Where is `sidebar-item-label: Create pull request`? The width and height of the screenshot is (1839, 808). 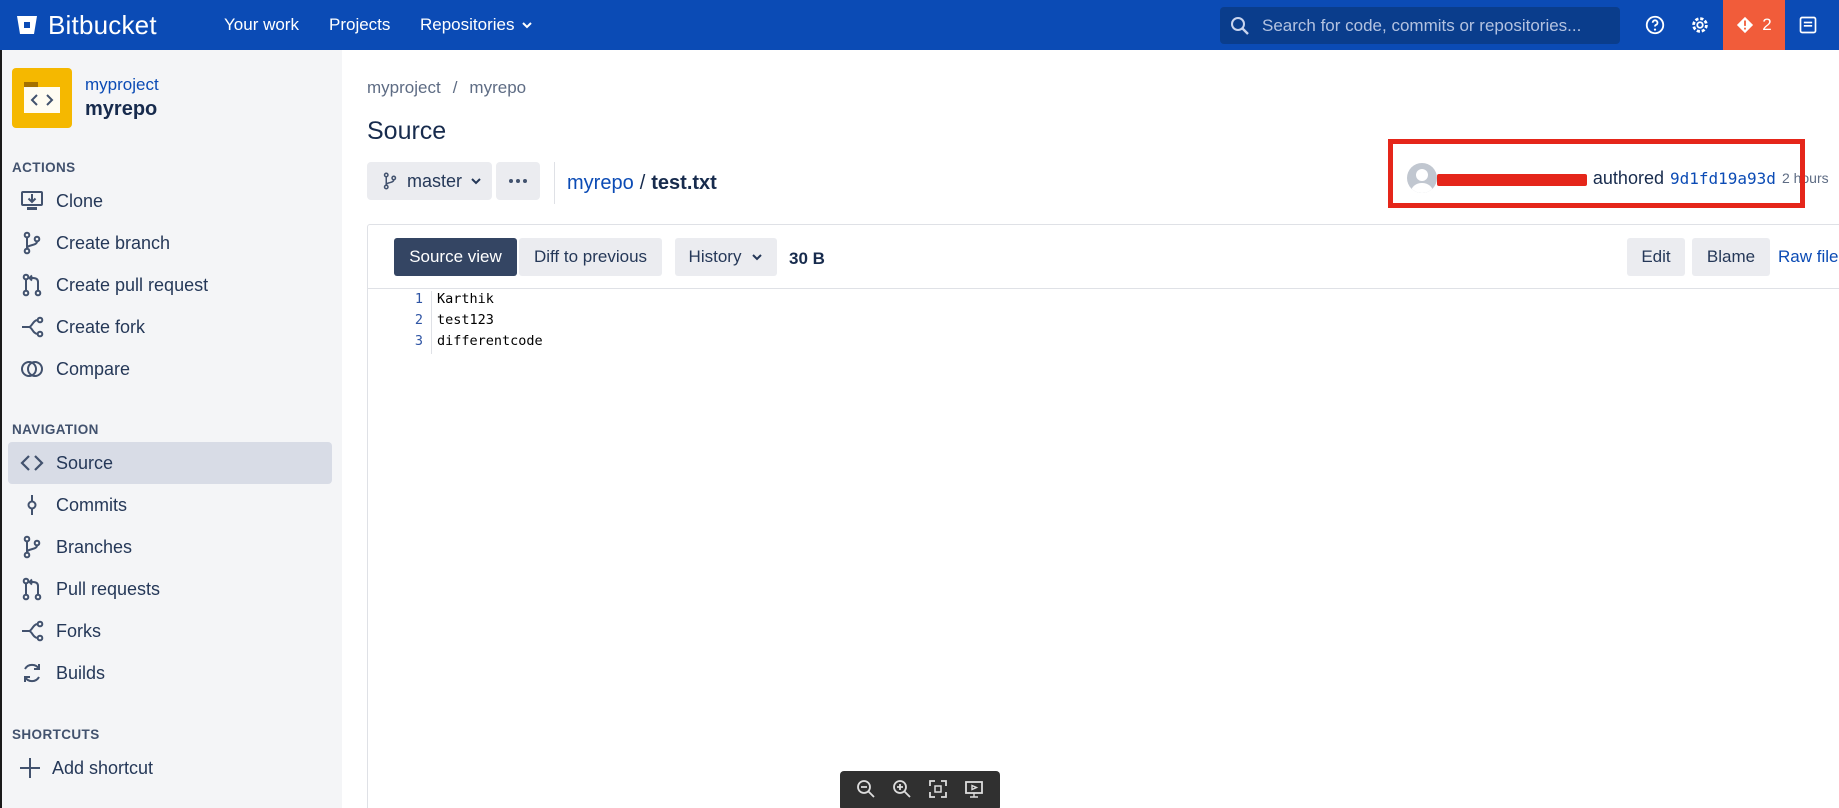 sidebar-item-label: Create pull request is located at coordinates (132, 284).